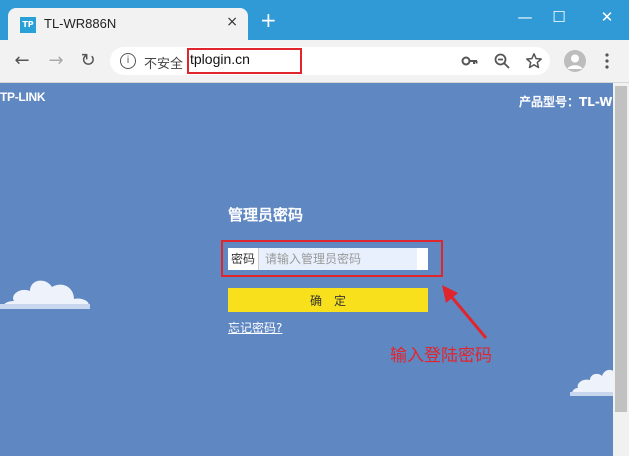 The image size is (629, 456). Describe the element at coordinates (465, 312) in the screenshot. I see `annotation-arrow-icon` at that location.